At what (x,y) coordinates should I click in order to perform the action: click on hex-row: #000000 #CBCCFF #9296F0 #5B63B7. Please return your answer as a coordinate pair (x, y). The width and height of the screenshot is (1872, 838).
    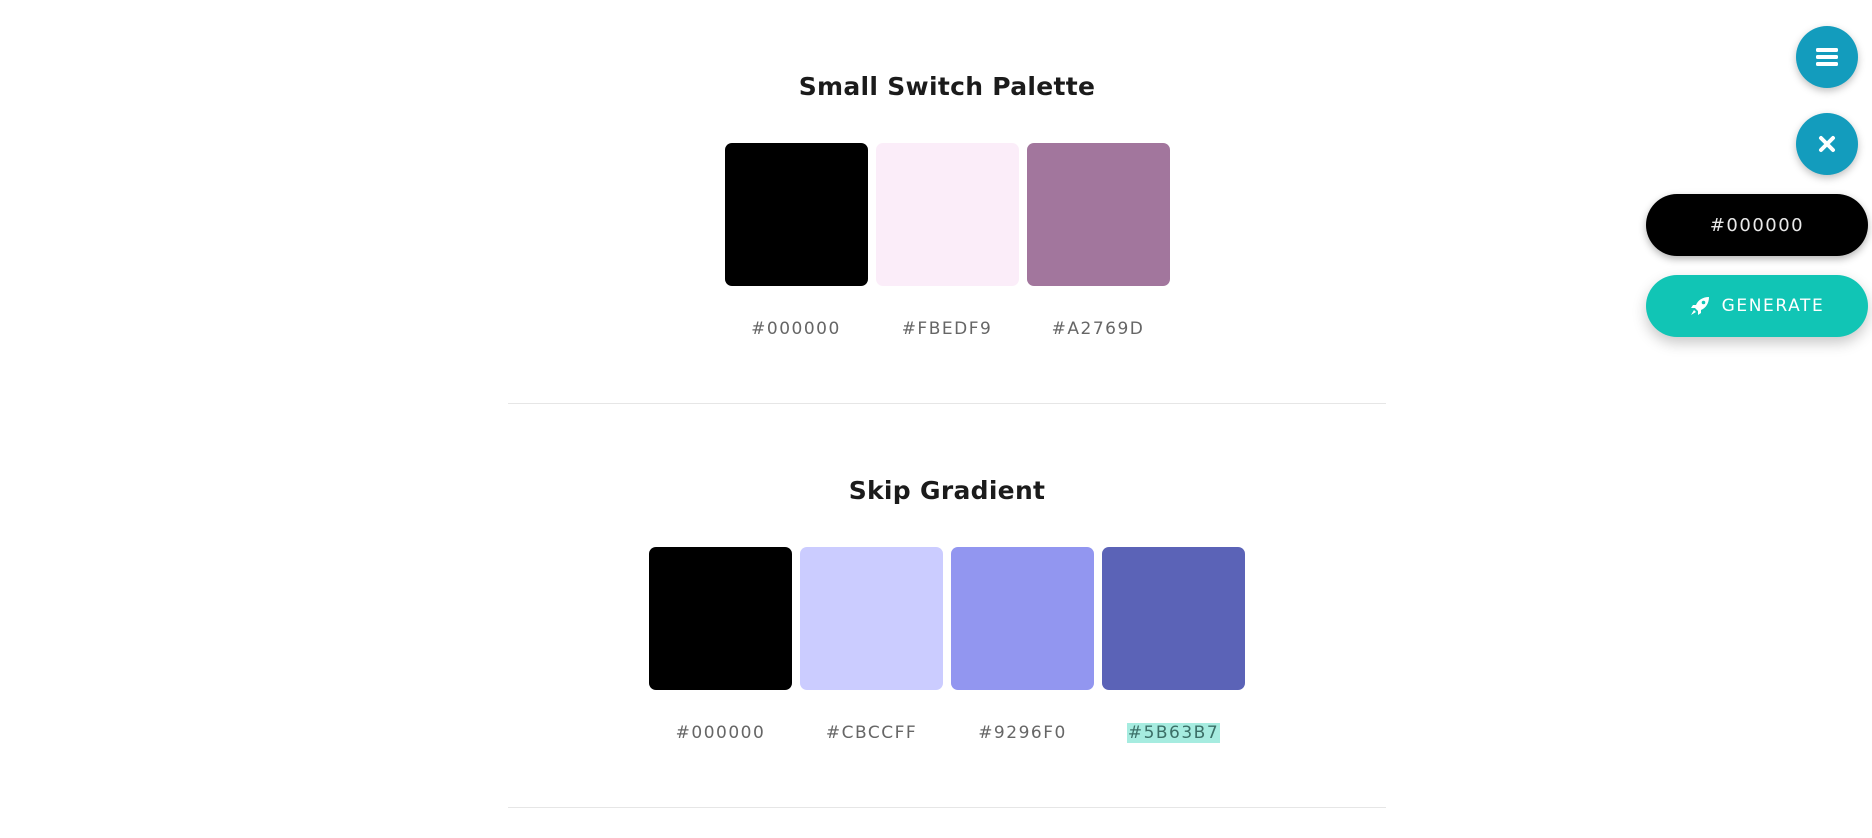
    Looking at the image, I should click on (947, 733).